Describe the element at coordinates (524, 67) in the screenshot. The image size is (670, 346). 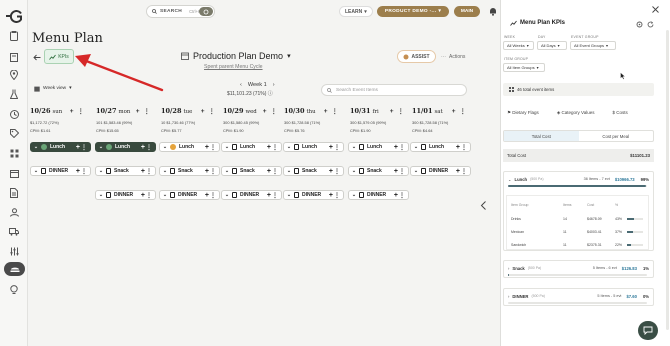
I see `item-group-filter-select: All Item Groups ▾` at that location.